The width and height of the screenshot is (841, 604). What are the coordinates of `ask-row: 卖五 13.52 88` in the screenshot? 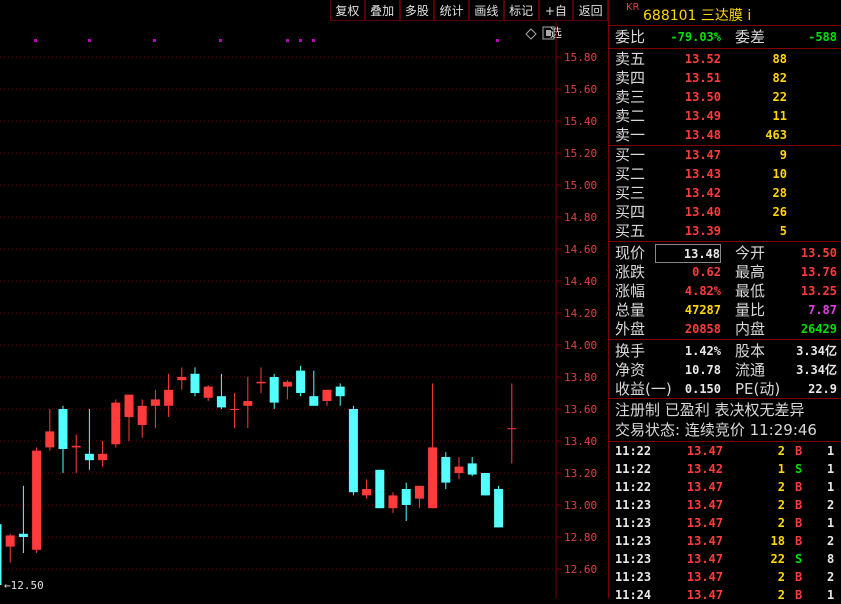 It's located at (725, 59).